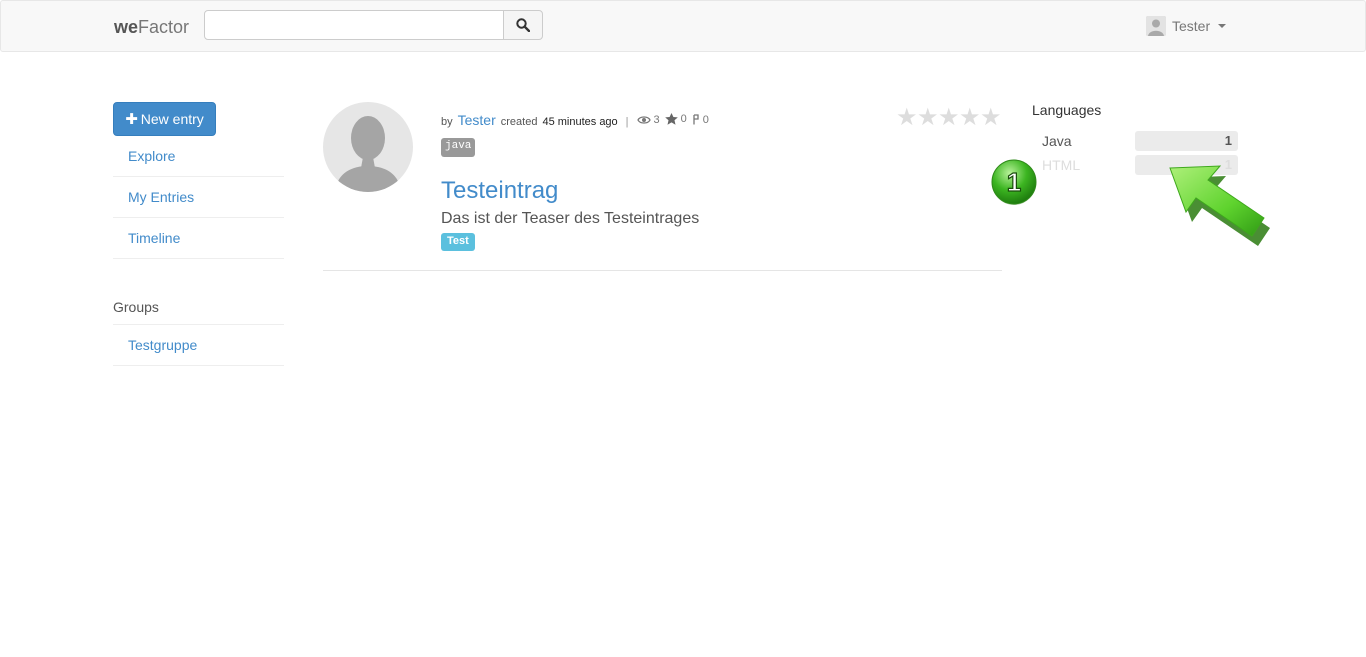 Image resolution: width=1366 pixels, height=657 pixels. I want to click on search-button, so click(523, 25).